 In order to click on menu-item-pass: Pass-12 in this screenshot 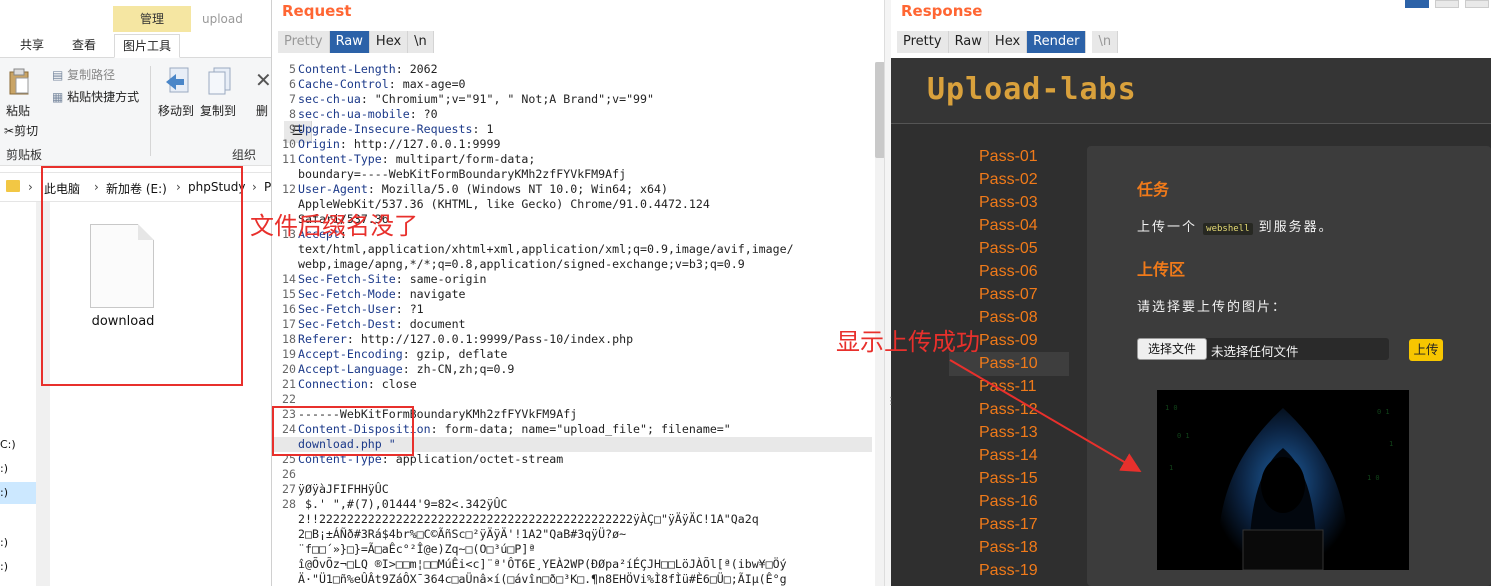, I will do `click(1008, 410)`.